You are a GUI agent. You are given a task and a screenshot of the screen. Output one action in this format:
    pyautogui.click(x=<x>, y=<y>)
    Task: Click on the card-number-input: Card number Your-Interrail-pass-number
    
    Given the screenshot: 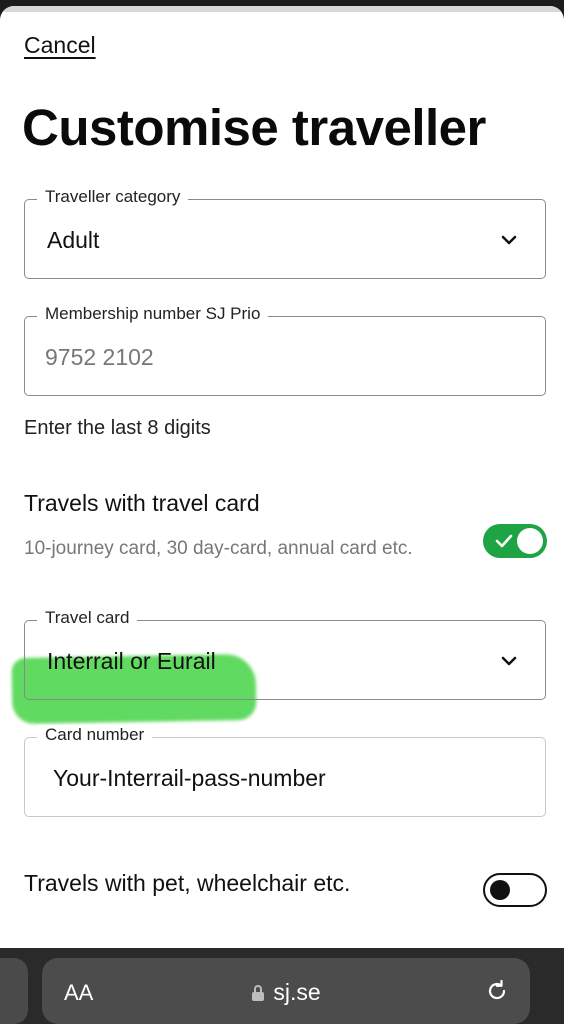 What is the action you would take?
    pyautogui.click(x=285, y=771)
    